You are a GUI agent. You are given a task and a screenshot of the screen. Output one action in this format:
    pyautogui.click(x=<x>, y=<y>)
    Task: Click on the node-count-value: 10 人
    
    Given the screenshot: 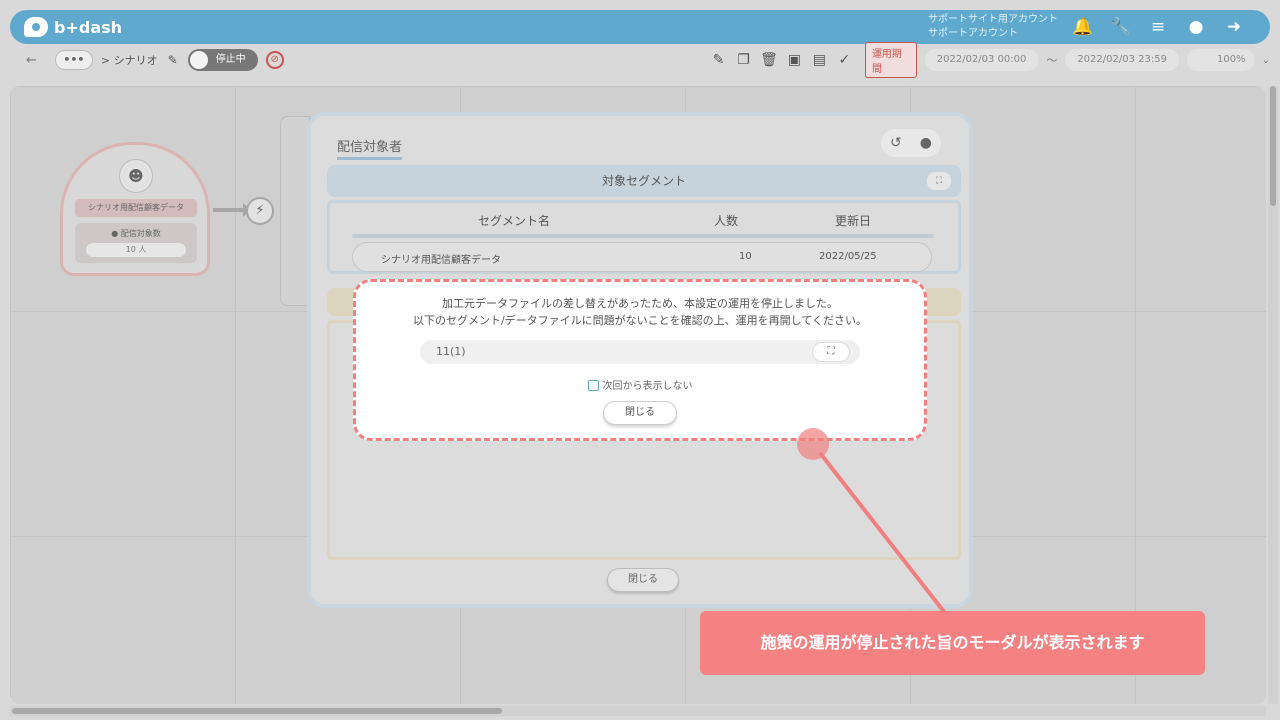 What is the action you would take?
    pyautogui.click(x=136, y=250)
    